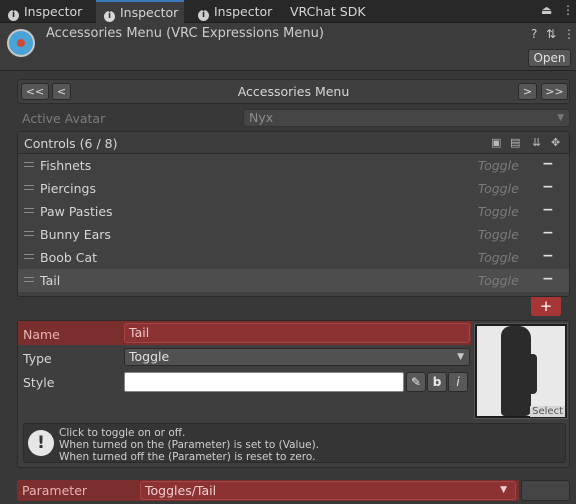 The height and width of the screenshot is (504, 576). I want to click on silhouette-shape, so click(530, 374).